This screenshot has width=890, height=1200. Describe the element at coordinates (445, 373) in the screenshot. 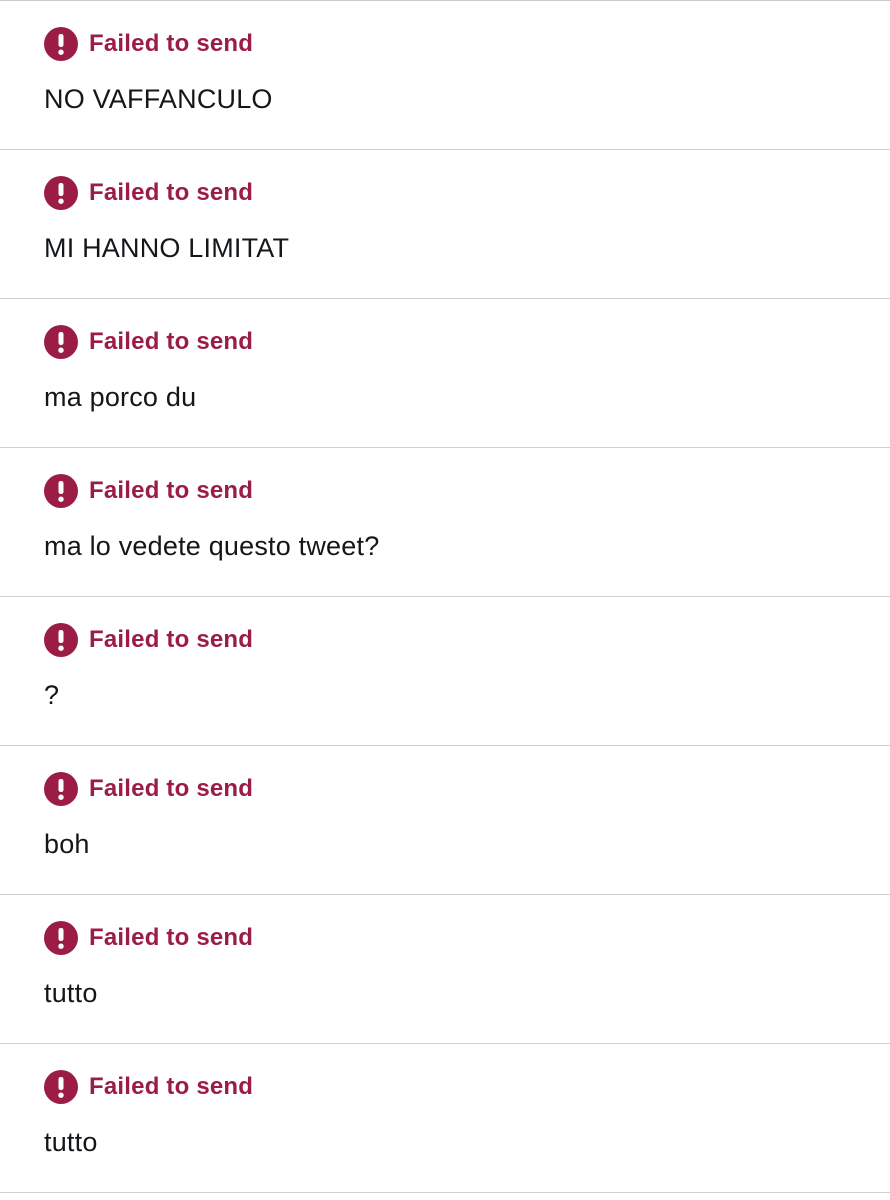

I see `failed-message: Failed to send ma porco du` at that location.